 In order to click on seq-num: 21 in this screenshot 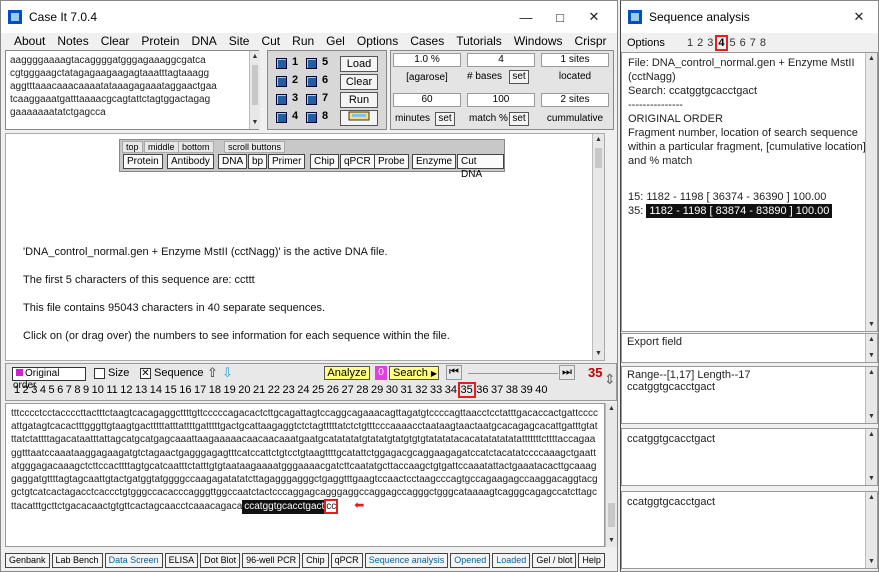, I will do `click(259, 390)`.